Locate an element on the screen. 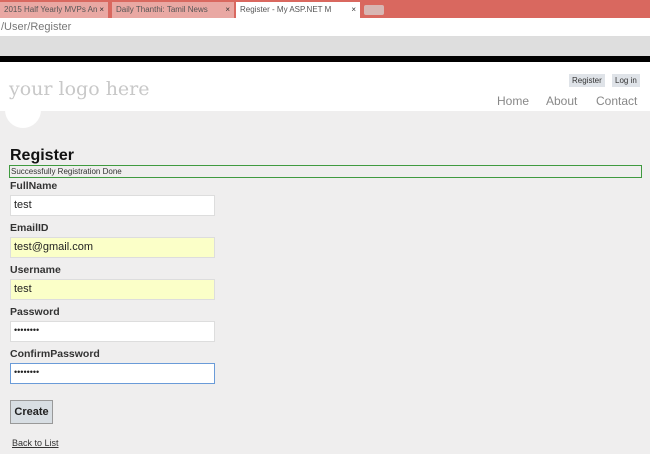  password-label: Password is located at coordinates (35, 312).